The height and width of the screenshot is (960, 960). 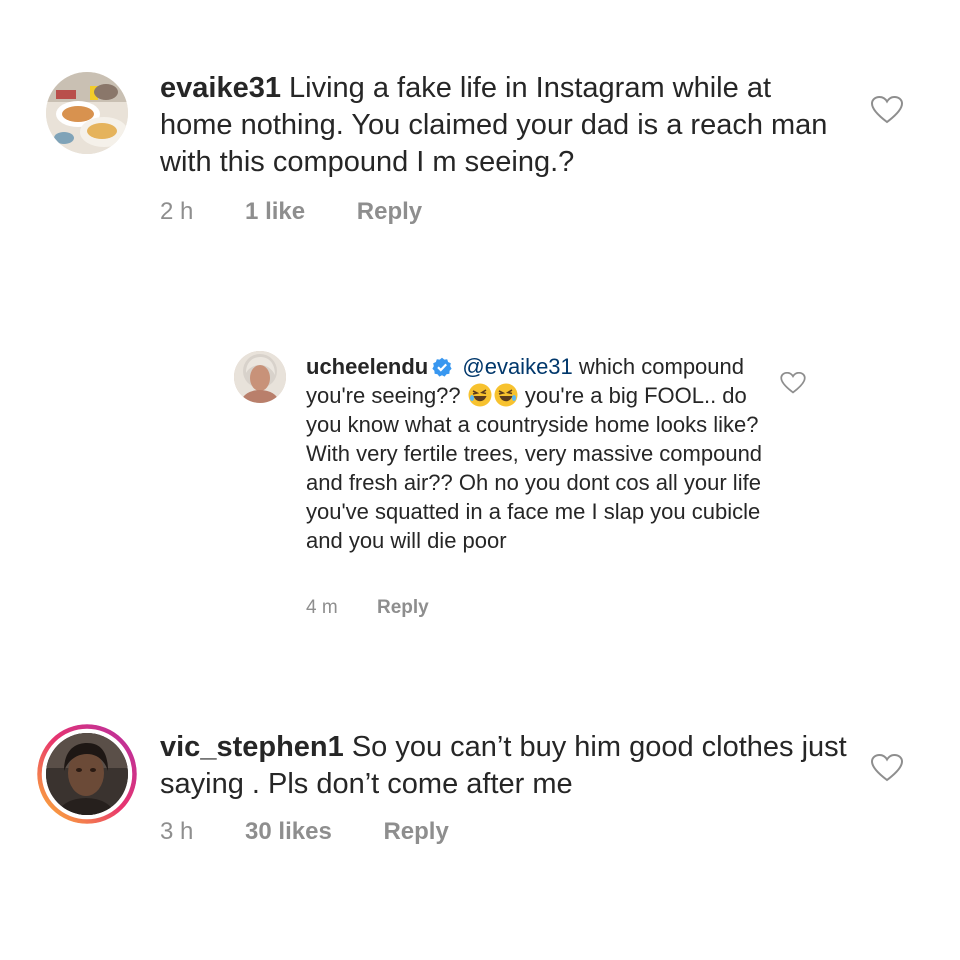 What do you see at coordinates (220, 88) in the screenshot?
I see `comment-username: evaike31` at bounding box center [220, 88].